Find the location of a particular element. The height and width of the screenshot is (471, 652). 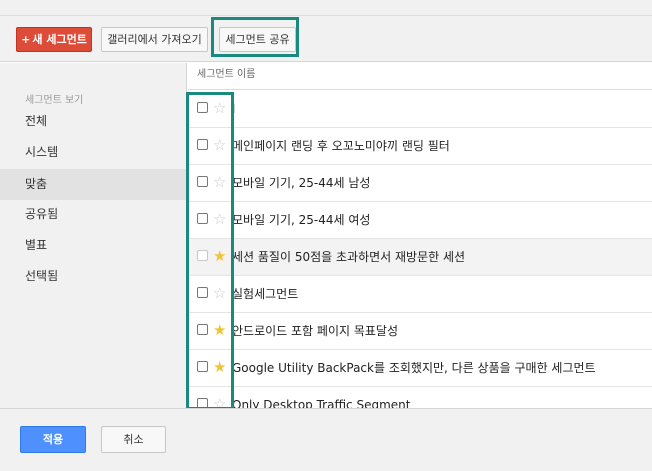

segment-name-column-header: 세그먼트 이름 is located at coordinates (420, 76).